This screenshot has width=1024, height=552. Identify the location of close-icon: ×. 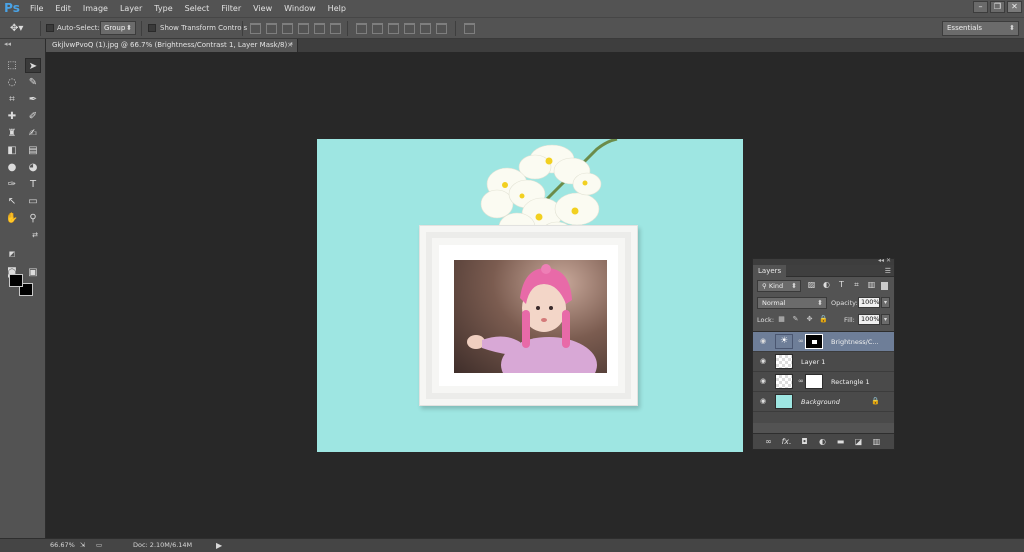
(290, 45).